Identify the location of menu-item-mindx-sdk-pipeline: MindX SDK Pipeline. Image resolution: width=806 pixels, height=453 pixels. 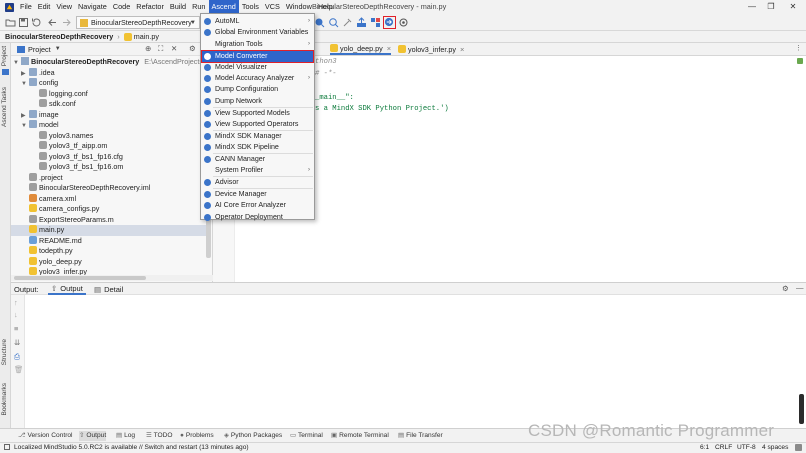
(257, 147).